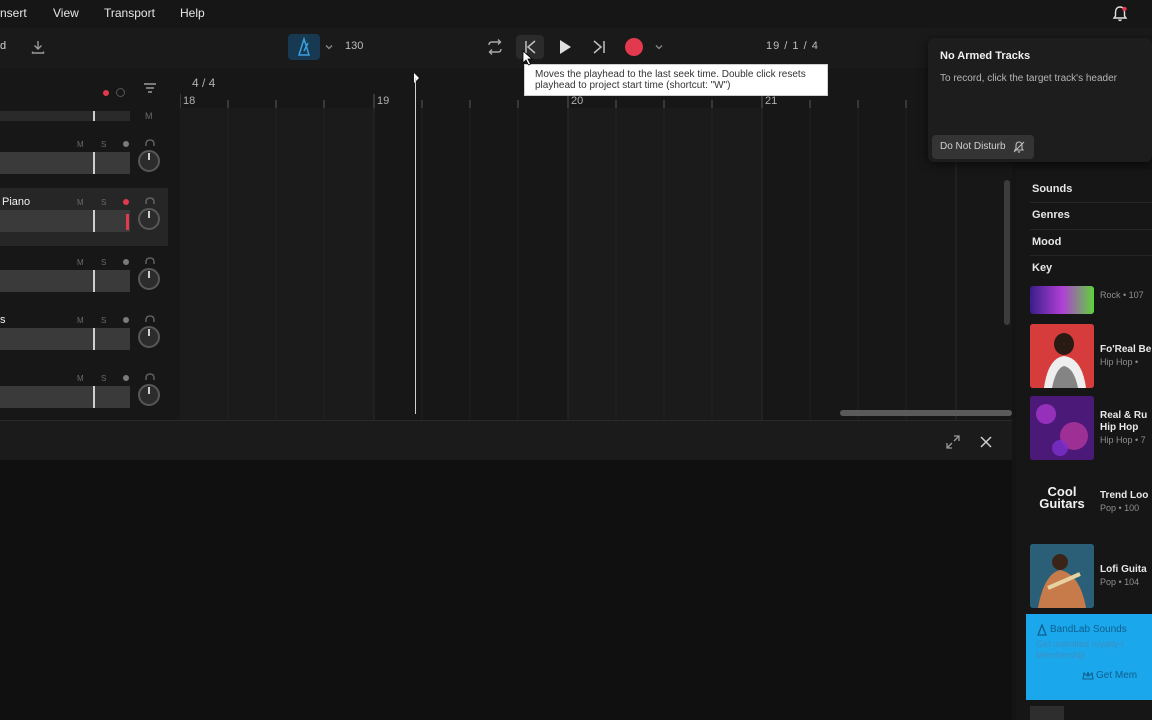 This screenshot has width=1152, height=720. What do you see at coordinates (38, 47) in the screenshot?
I see `download-icon` at bounding box center [38, 47].